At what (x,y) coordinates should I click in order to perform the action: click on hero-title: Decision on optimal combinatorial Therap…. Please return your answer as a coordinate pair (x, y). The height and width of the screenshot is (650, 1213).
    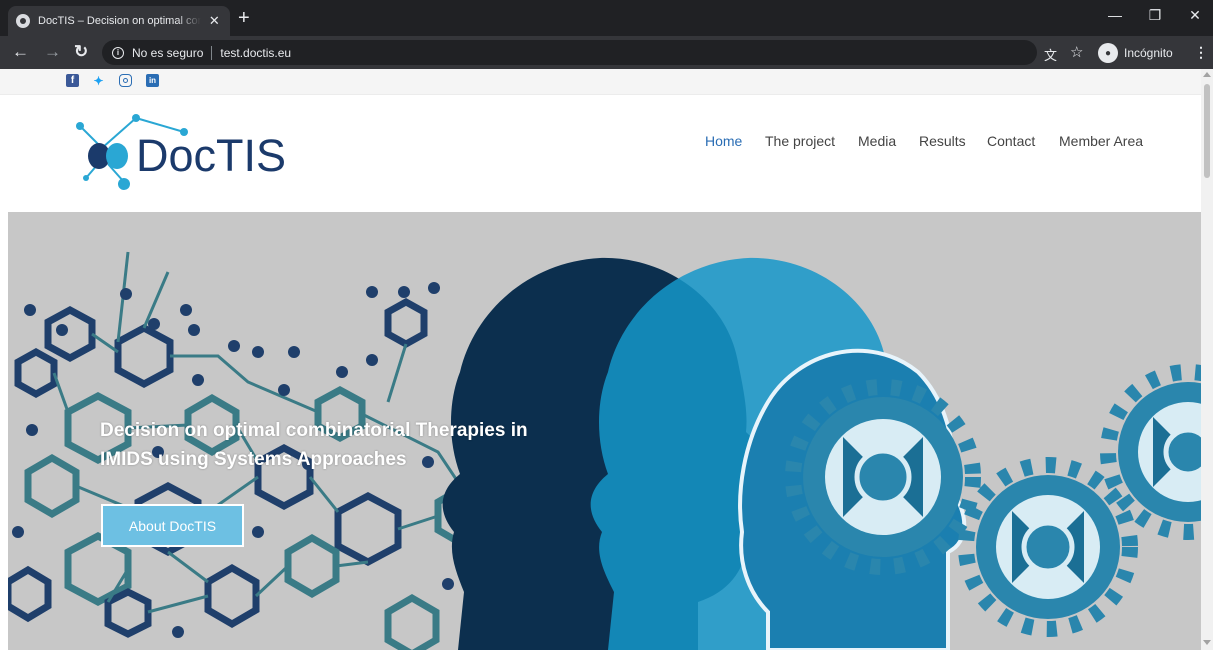
    Looking at the image, I should click on (314, 445).